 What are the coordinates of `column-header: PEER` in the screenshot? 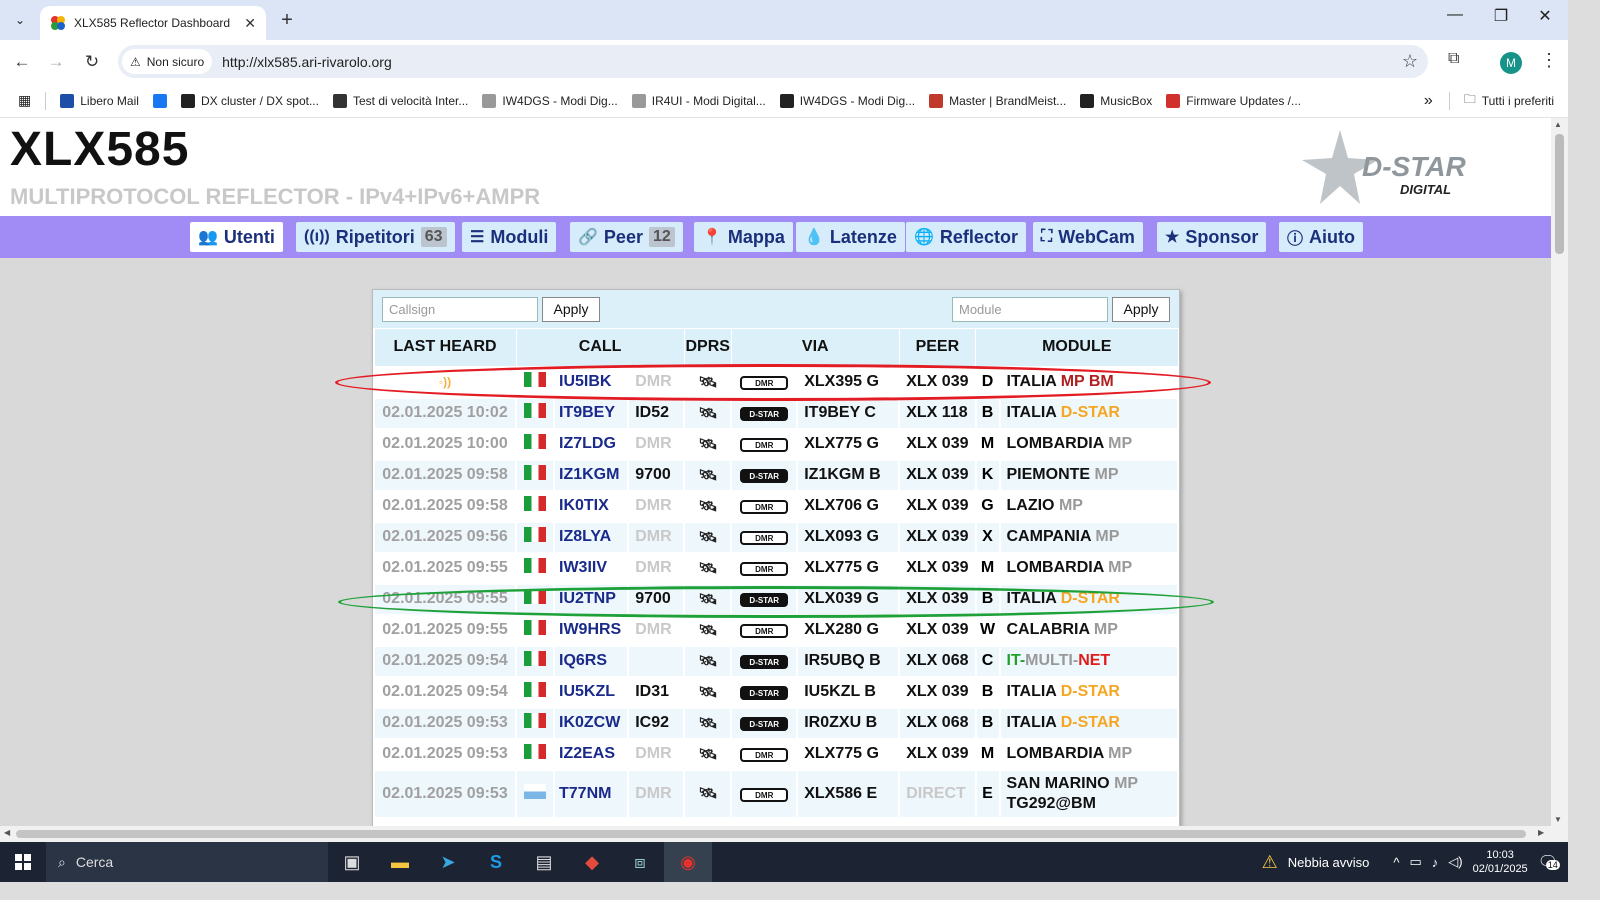 It's located at (937, 347).